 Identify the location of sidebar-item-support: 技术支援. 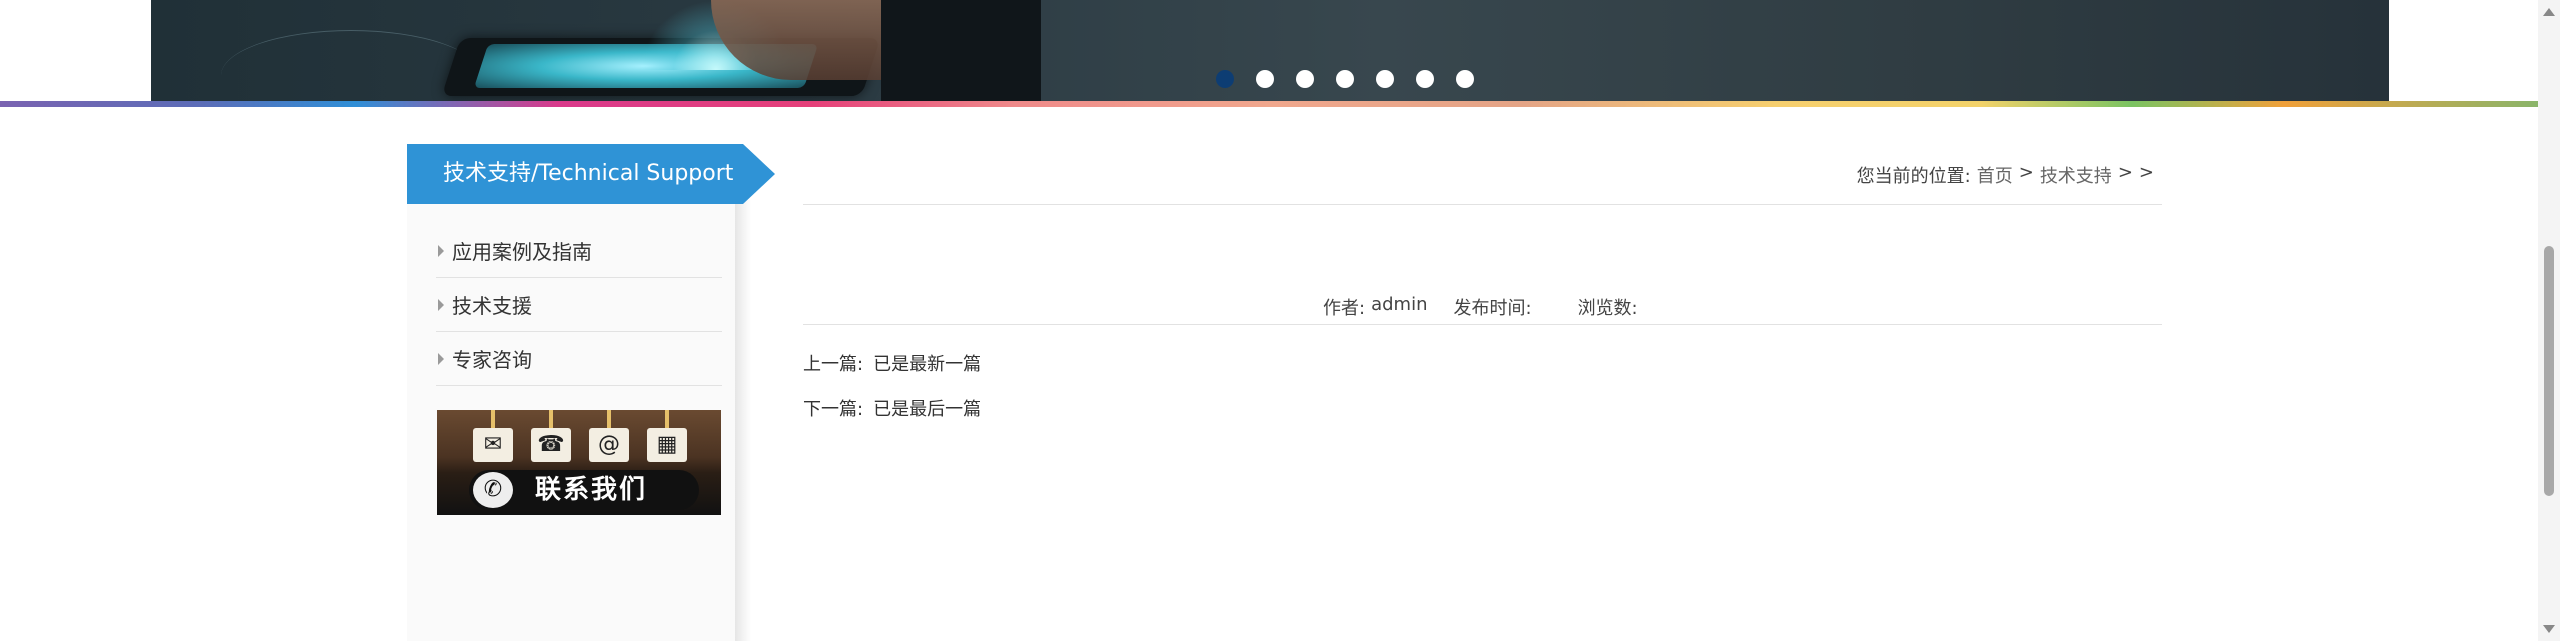
(579, 305).